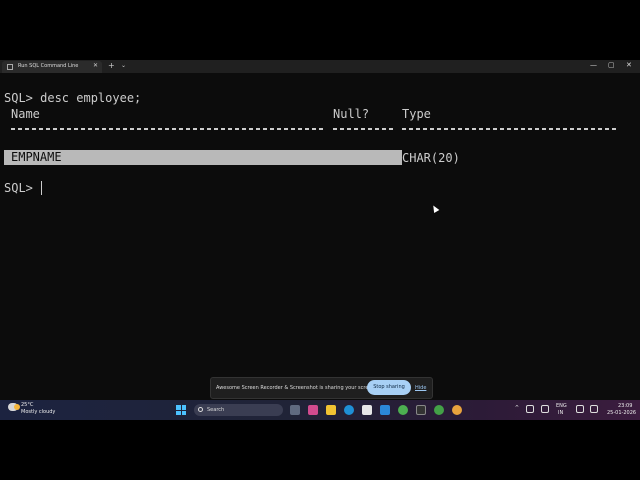  I want to click on row-name: EMPNAME, so click(36, 157).